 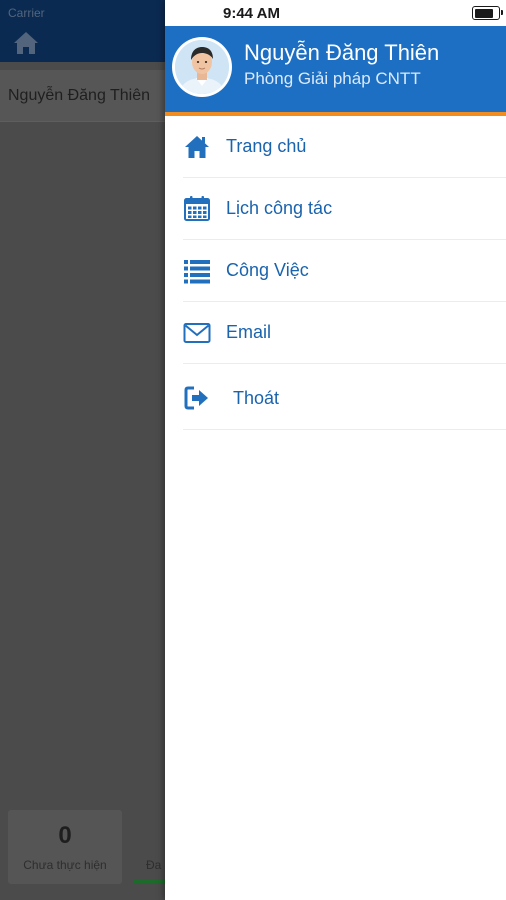 I want to click on calendar-icon, so click(x=197, y=208).